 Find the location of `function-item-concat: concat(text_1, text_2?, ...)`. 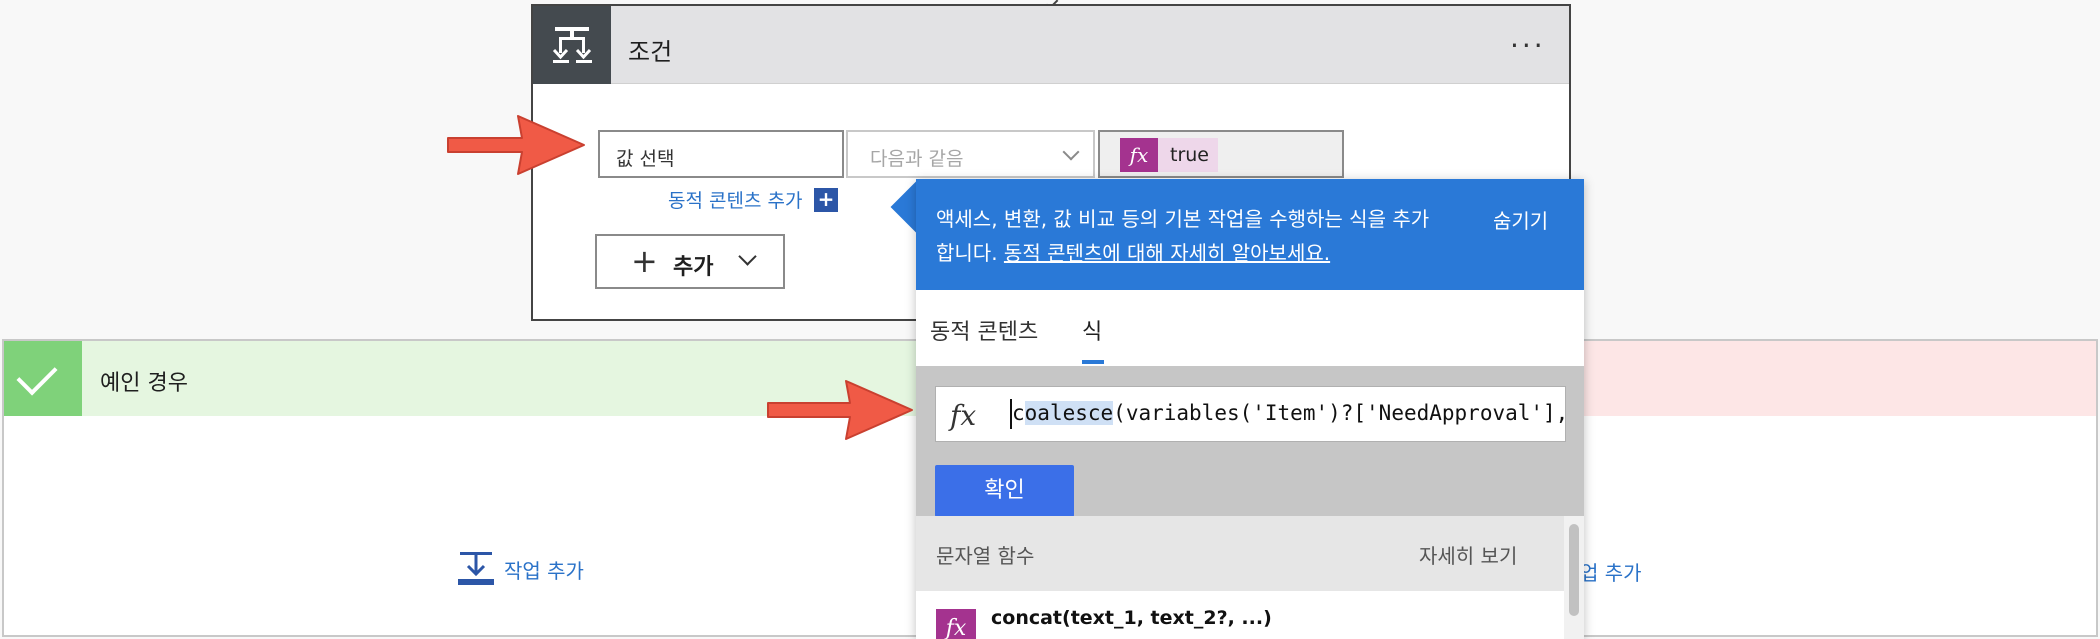

function-item-concat: concat(text_1, text_2?, ...) is located at coordinates (1131, 618).